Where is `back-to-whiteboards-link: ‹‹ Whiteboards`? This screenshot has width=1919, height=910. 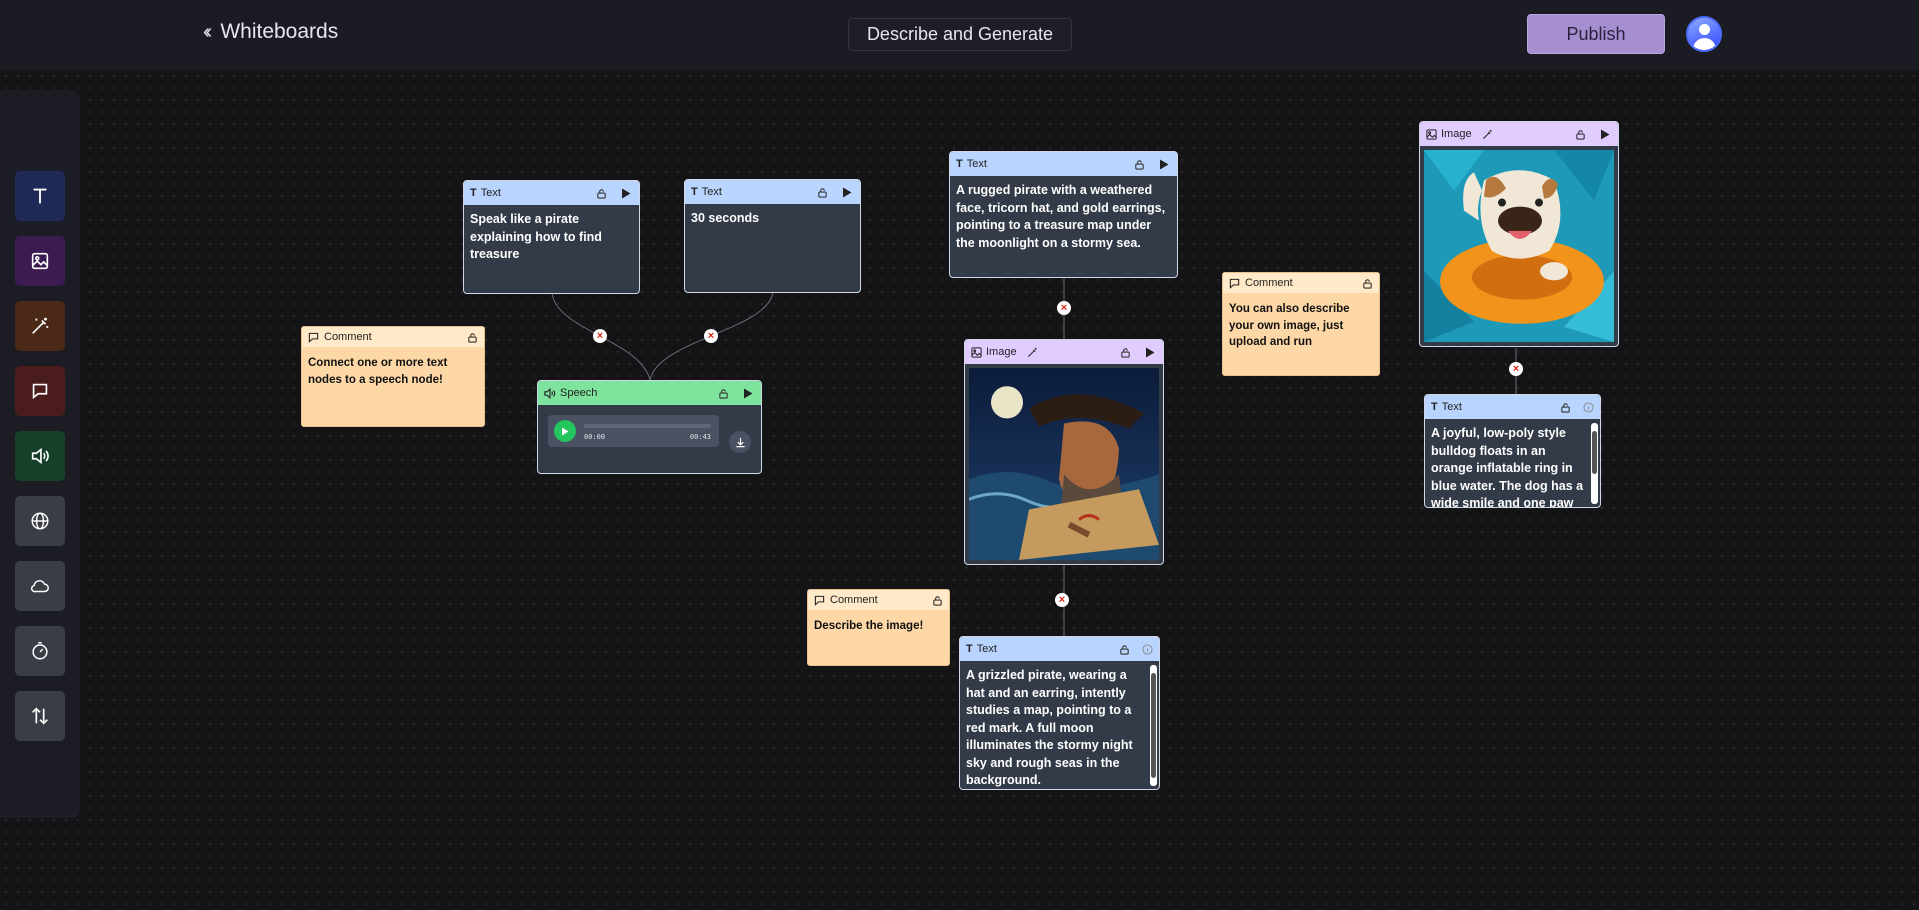 back-to-whiteboards-link: ‹‹ Whiteboards is located at coordinates (270, 32).